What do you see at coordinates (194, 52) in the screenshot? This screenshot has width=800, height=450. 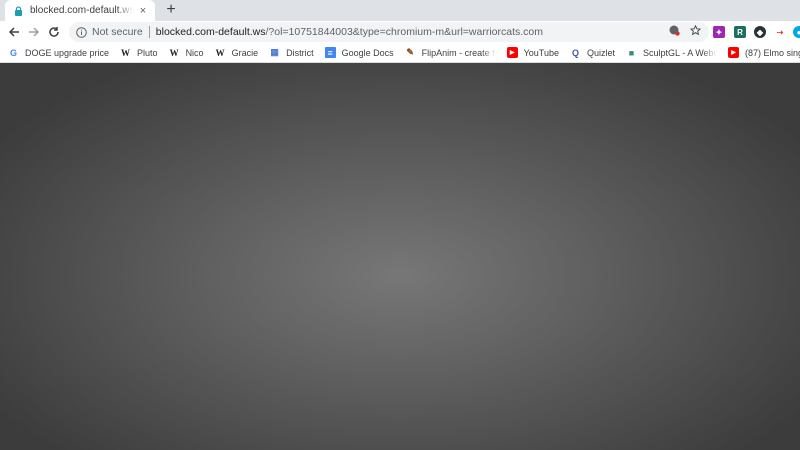 I see `bookmark-label: Nico` at bounding box center [194, 52].